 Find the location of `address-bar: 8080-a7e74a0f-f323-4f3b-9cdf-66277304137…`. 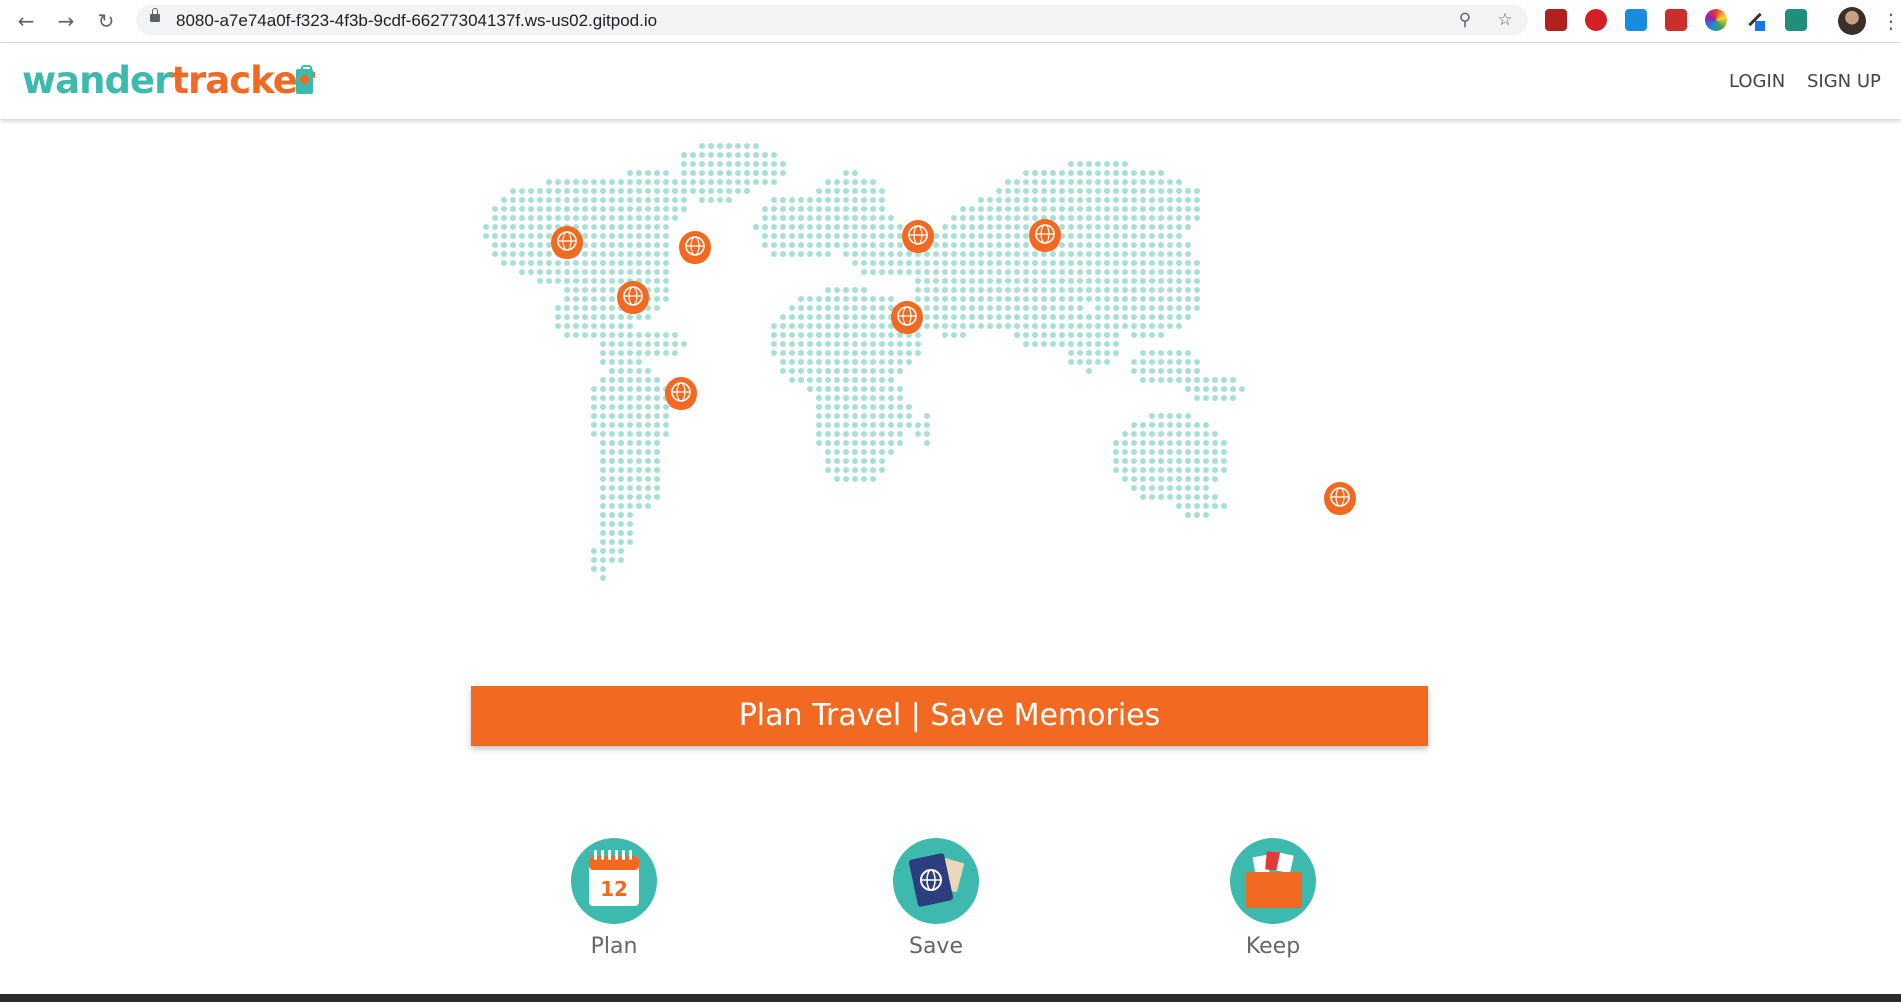

address-bar: 8080-a7e74a0f-f323-4f3b-9cdf-66277304137… is located at coordinates (832, 20).